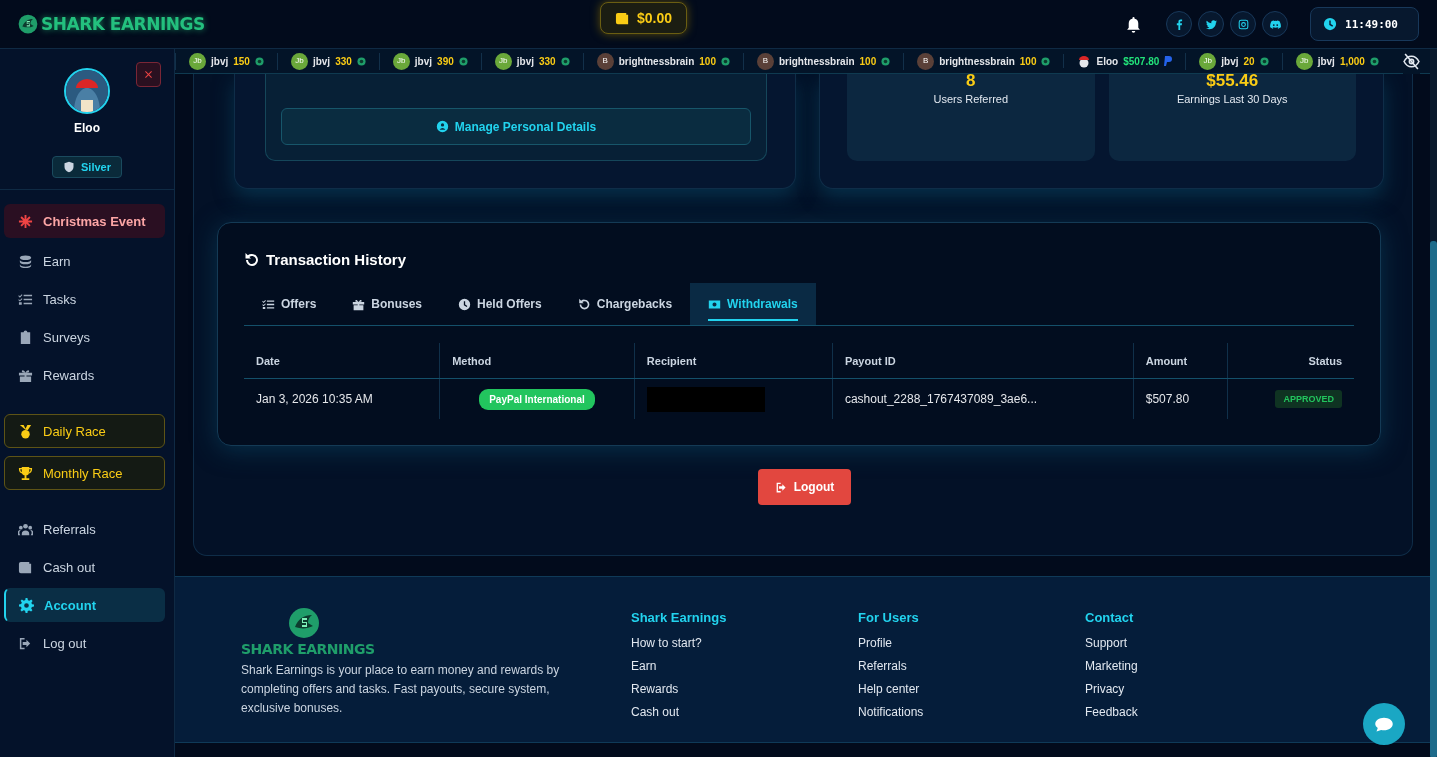  Describe the element at coordinates (715, 304) in the screenshot. I see `money-icon` at that location.